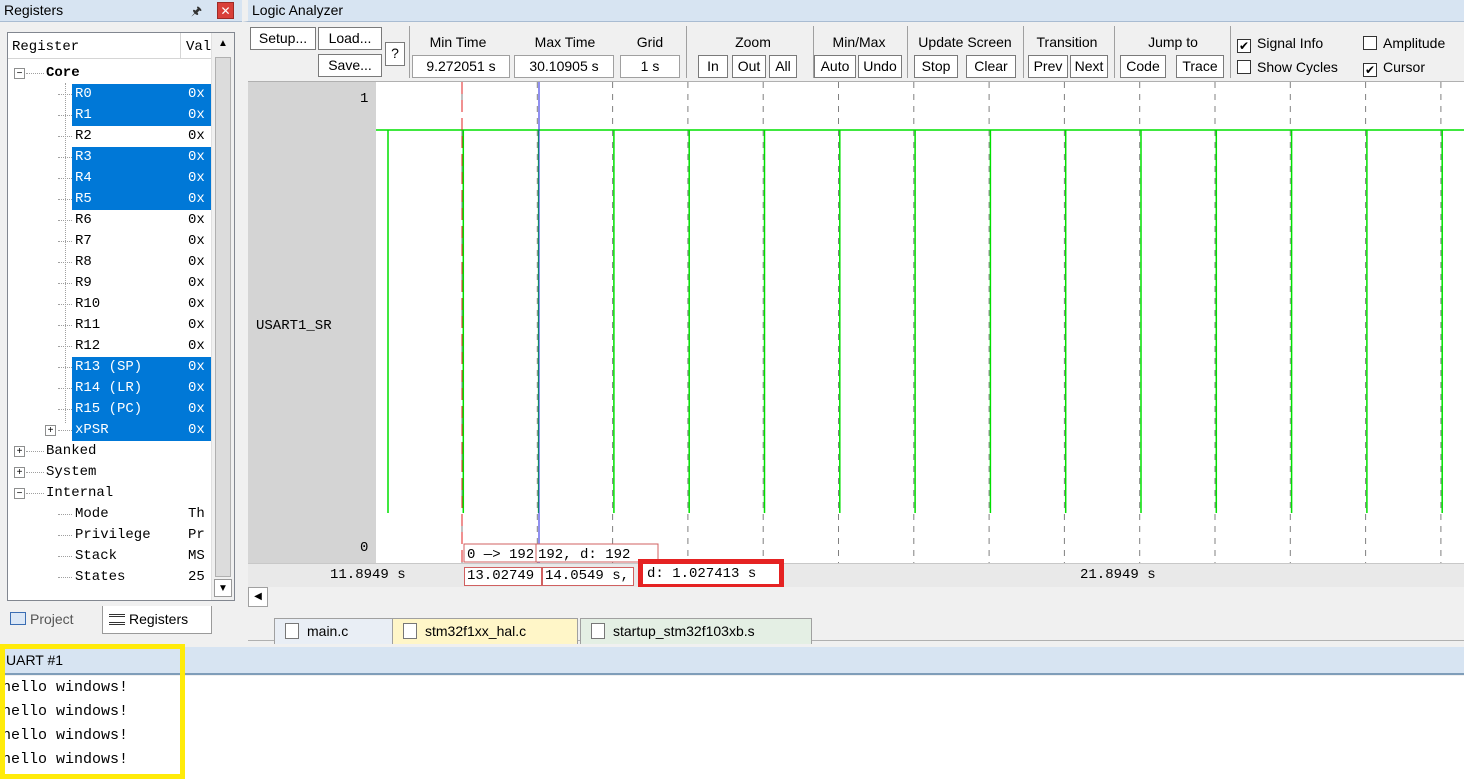  Describe the element at coordinates (500, 555) in the screenshot. I see `transition-text: 0 —> 192` at that location.